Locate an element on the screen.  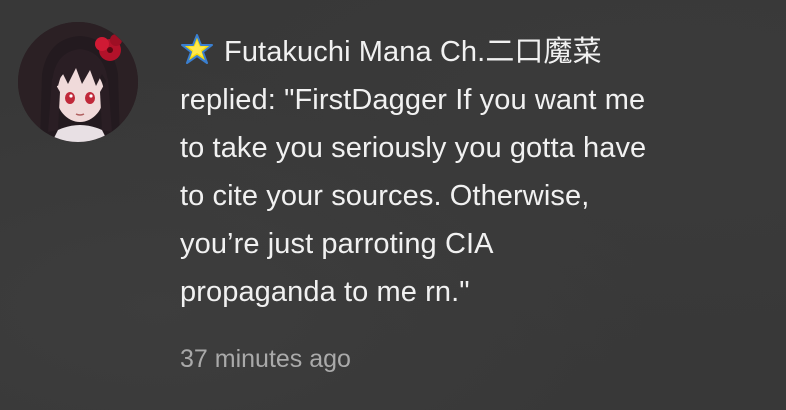
message-line: you’re just parroting CIA is located at coordinates (337, 244).